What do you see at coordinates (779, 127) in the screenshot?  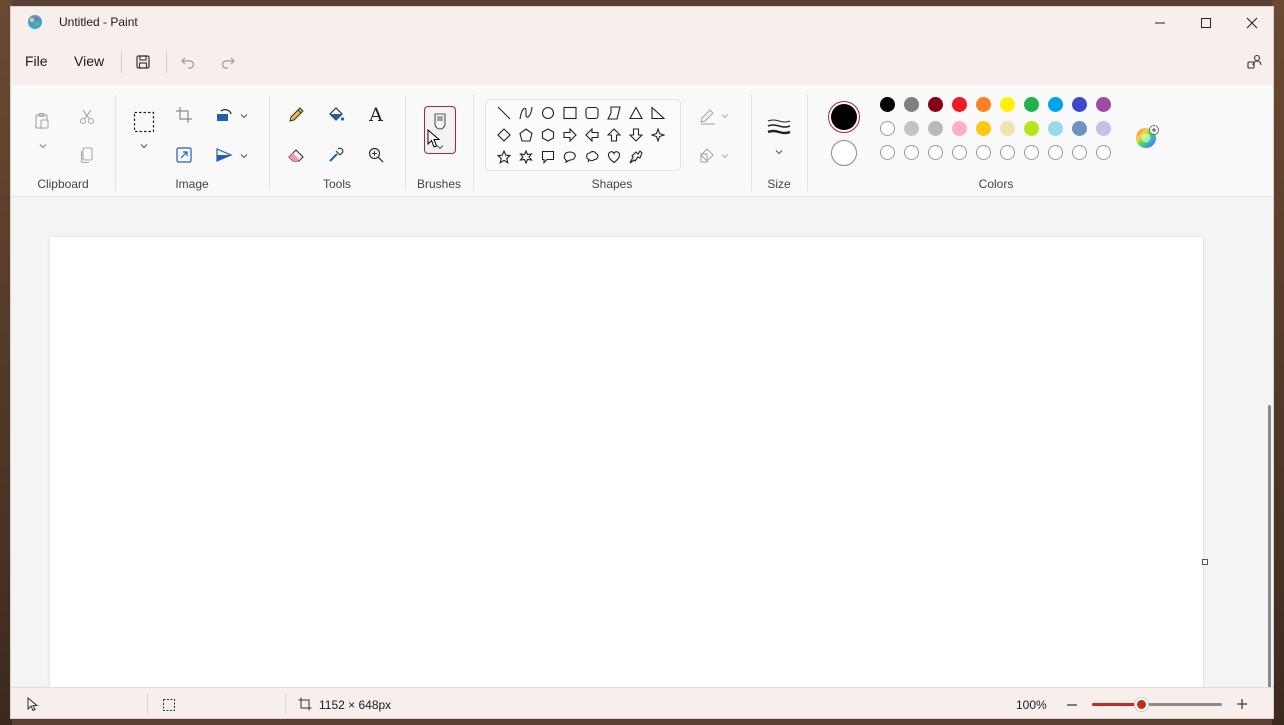 I see `size-button` at bounding box center [779, 127].